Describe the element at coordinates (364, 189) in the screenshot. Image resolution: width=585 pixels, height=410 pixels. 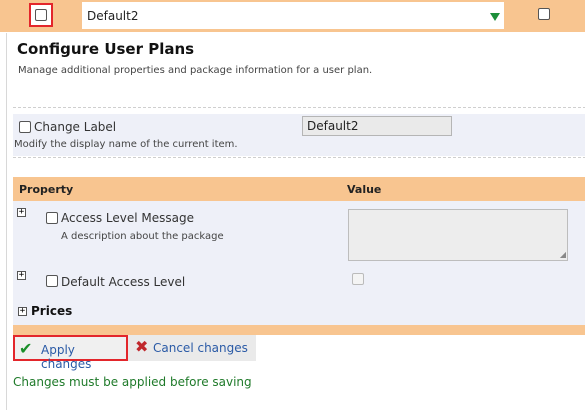
I see `header-value: Value` at that location.